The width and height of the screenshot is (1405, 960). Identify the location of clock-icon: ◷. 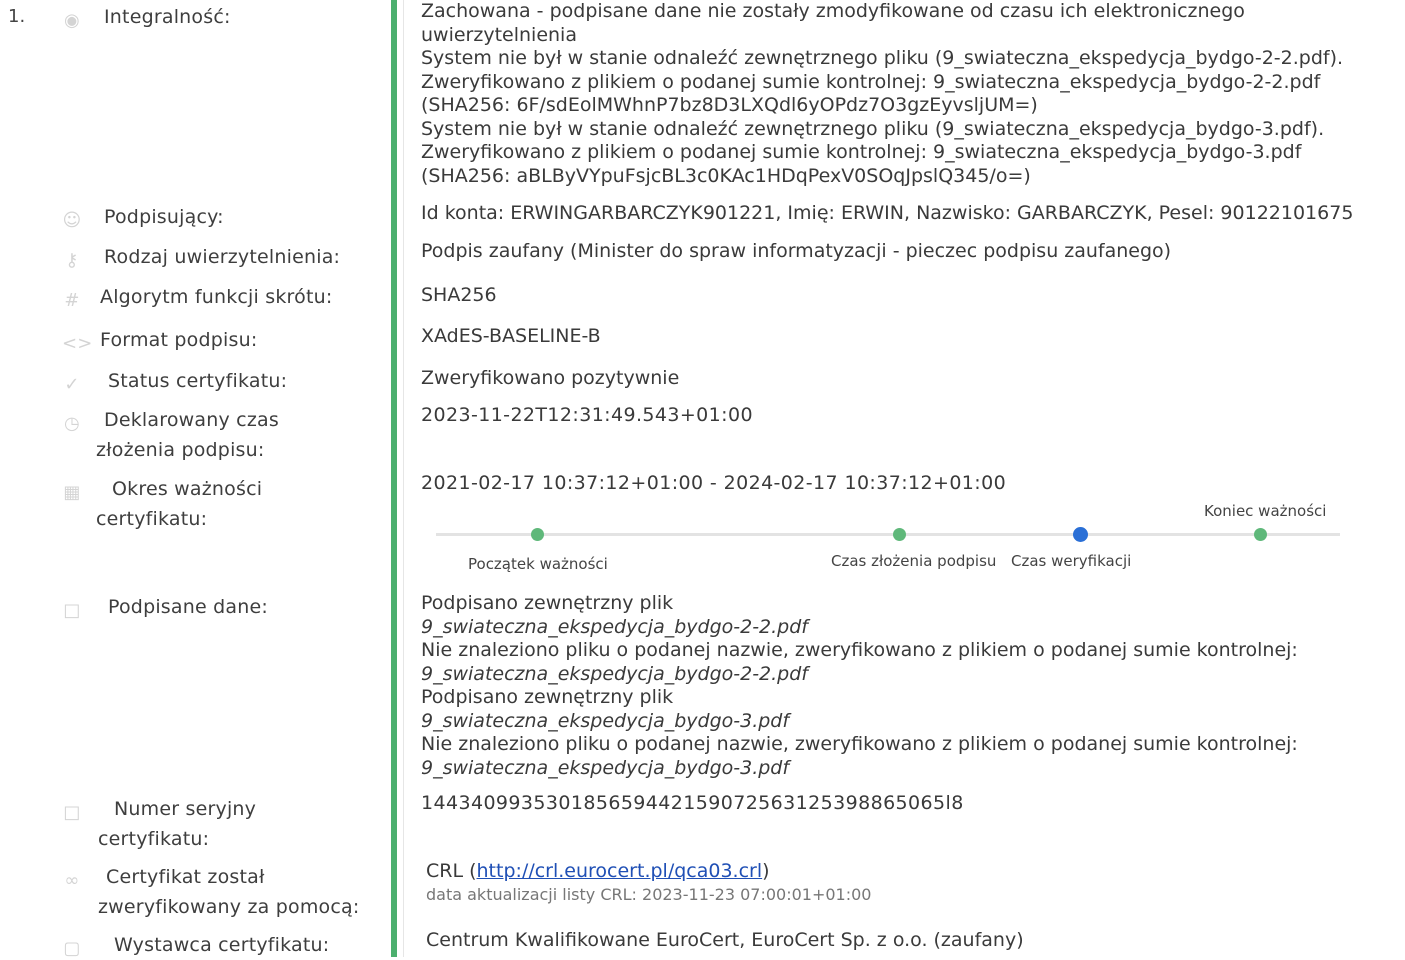
(72, 423).